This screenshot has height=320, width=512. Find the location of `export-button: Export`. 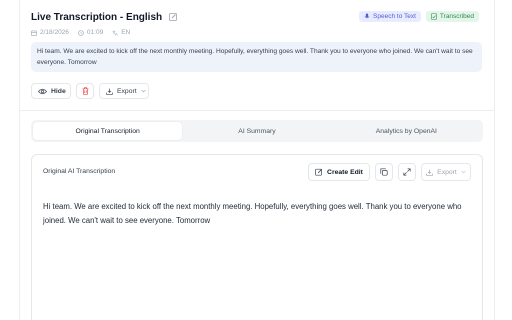

export-button: Export is located at coordinates (124, 91).